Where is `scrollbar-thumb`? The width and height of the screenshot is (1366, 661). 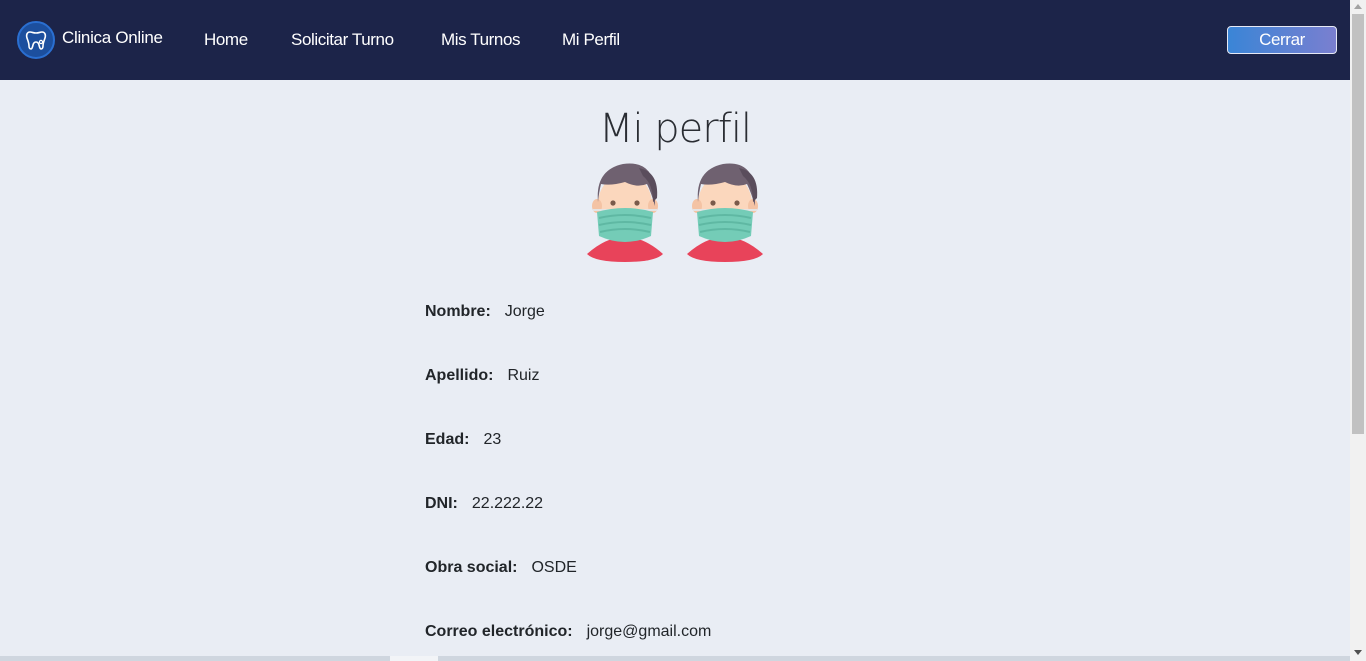
scrollbar-thumb is located at coordinates (1358, 224).